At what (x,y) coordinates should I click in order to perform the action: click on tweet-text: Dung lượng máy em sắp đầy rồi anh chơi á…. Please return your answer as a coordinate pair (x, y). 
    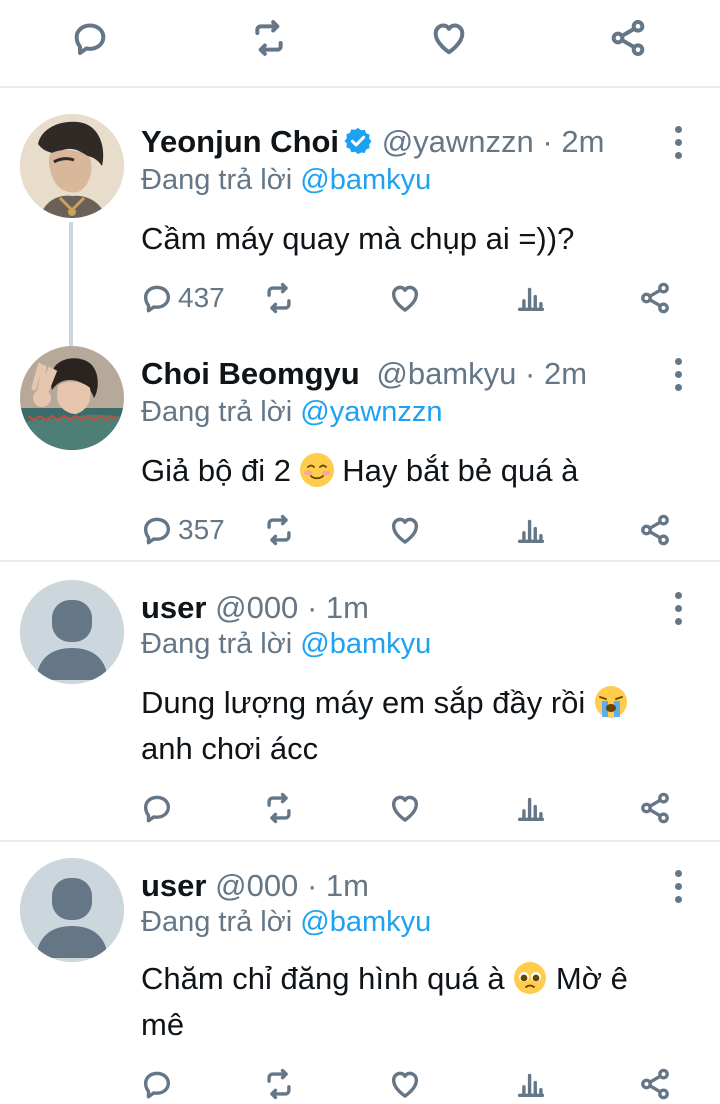
    Looking at the image, I should click on (411, 726).